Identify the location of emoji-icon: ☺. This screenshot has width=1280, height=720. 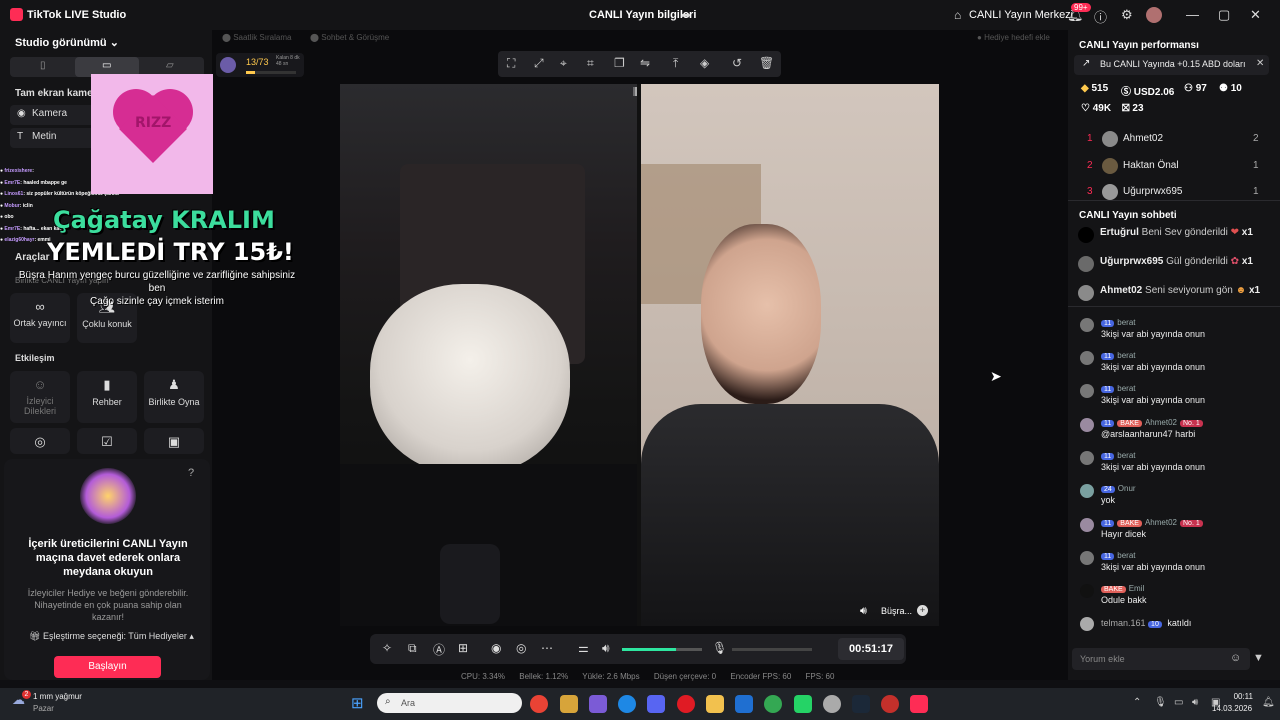
(1235, 658).